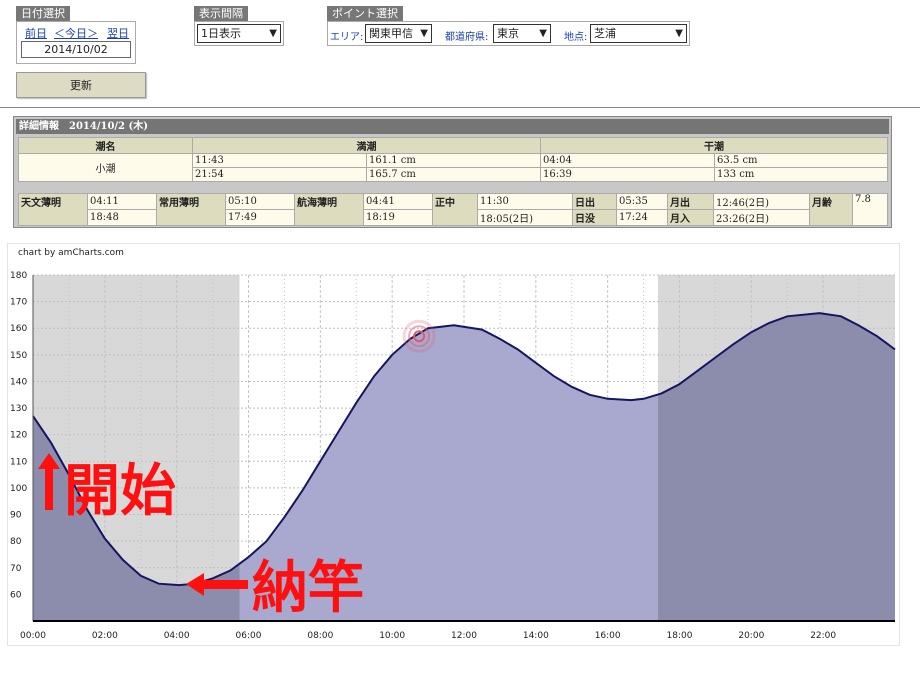 The height and width of the screenshot is (687, 920). I want to click on nautical-twilight-label: 航海薄明, so click(329, 209).